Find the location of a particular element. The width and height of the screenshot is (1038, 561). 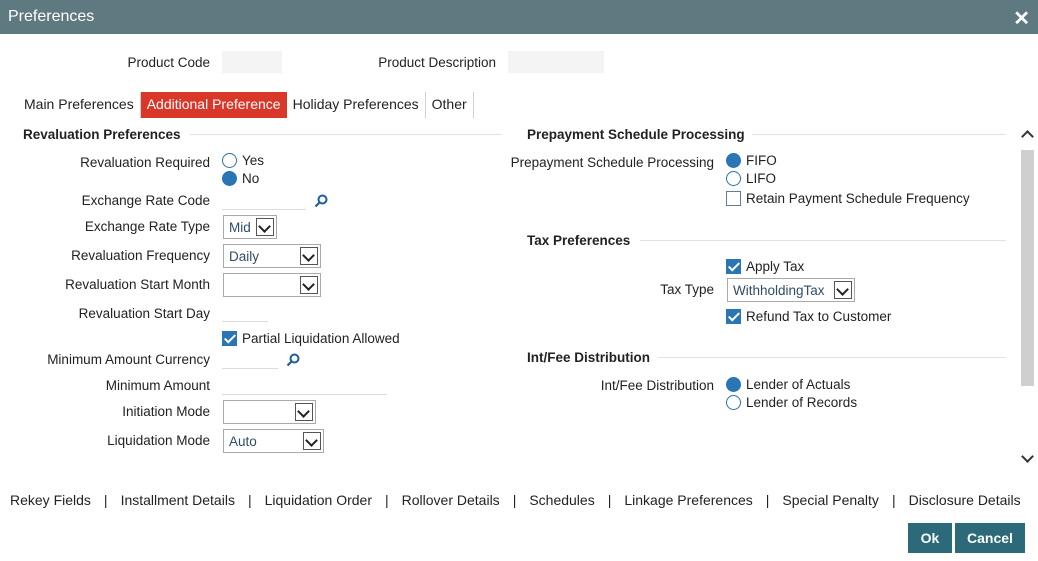

lender-of-actuals-label: Lender of Actuals is located at coordinates (798, 384).